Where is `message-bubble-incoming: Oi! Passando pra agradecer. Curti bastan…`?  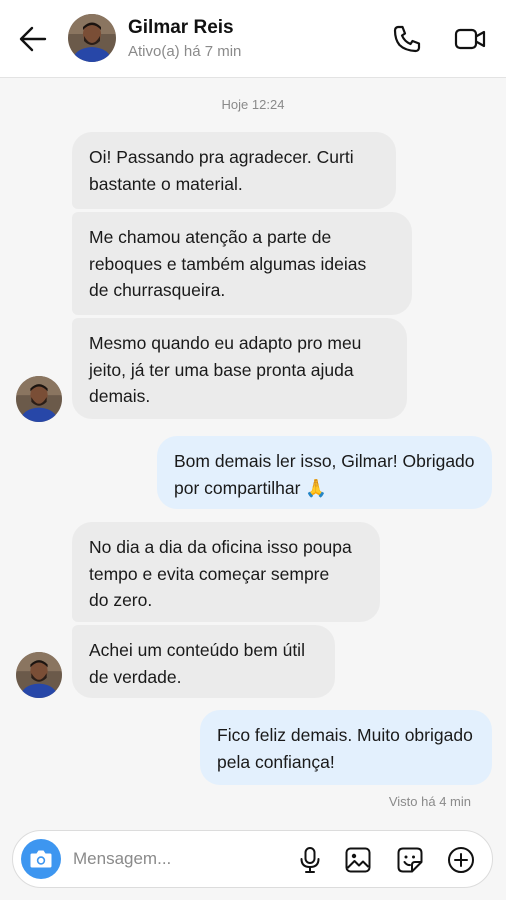 message-bubble-incoming: Oi! Passando pra agradecer. Curti bastan… is located at coordinates (234, 170).